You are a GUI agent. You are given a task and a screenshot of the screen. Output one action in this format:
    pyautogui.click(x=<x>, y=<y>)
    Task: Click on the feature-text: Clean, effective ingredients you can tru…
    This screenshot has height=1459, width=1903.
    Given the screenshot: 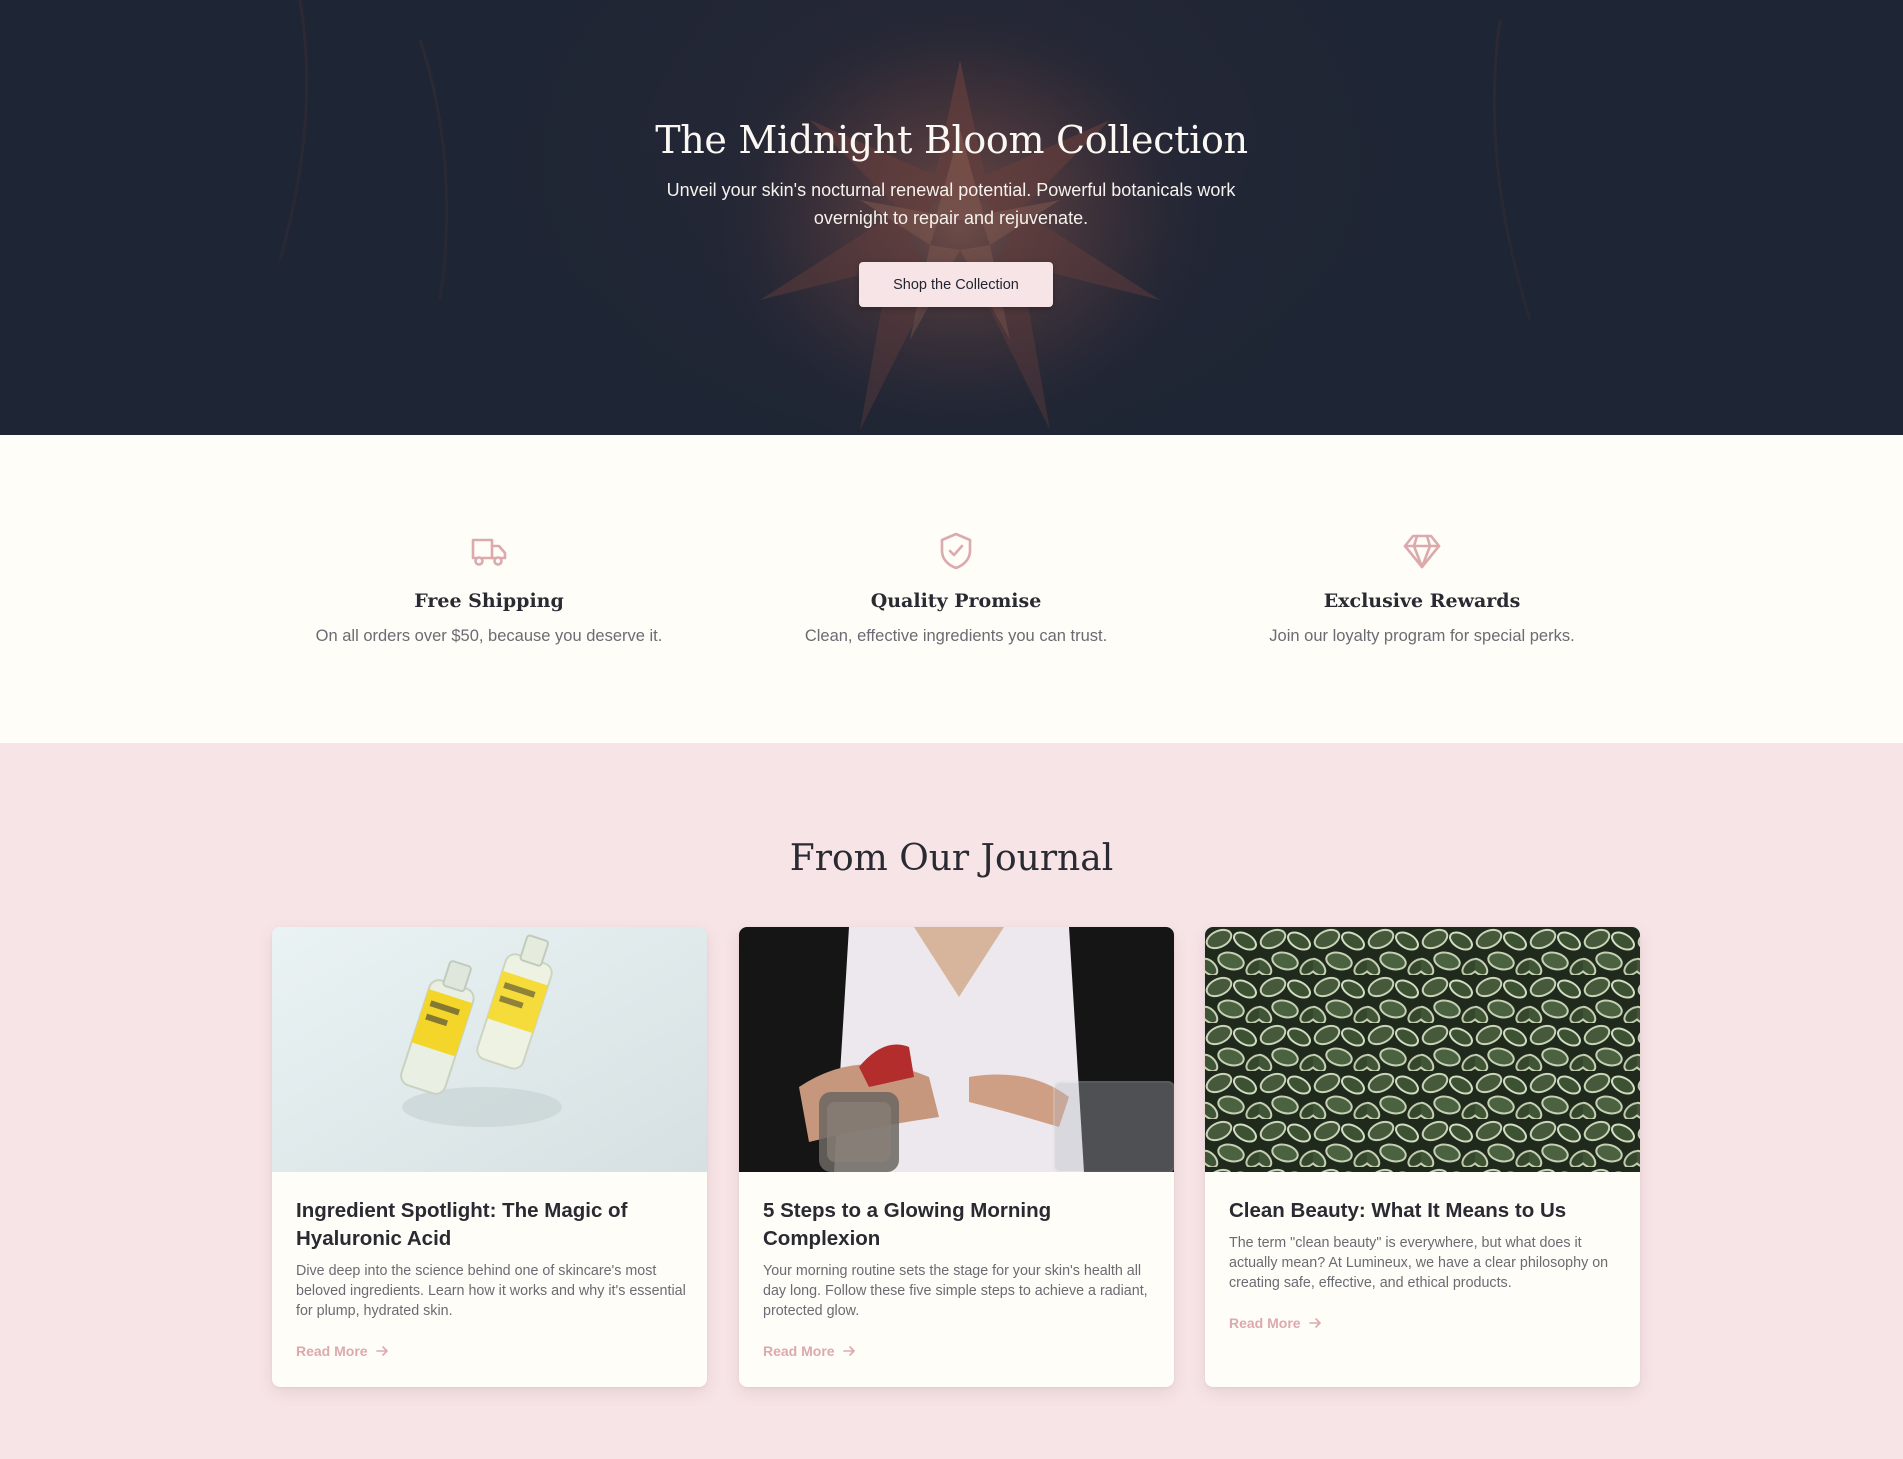 What is the action you would take?
    pyautogui.click(x=956, y=636)
    